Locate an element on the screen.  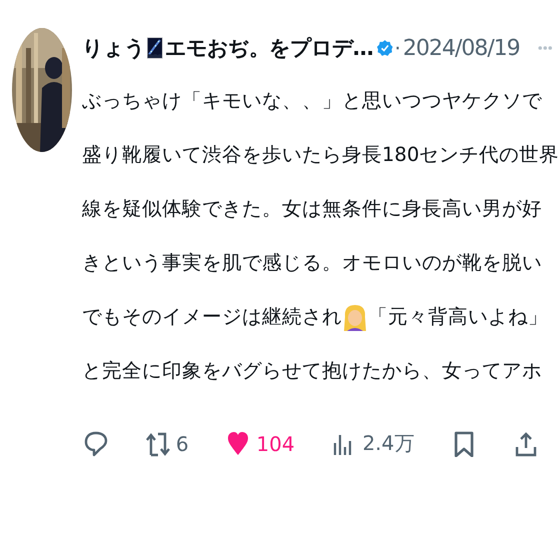
blond-figure-icon is located at coordinates (355, 317).